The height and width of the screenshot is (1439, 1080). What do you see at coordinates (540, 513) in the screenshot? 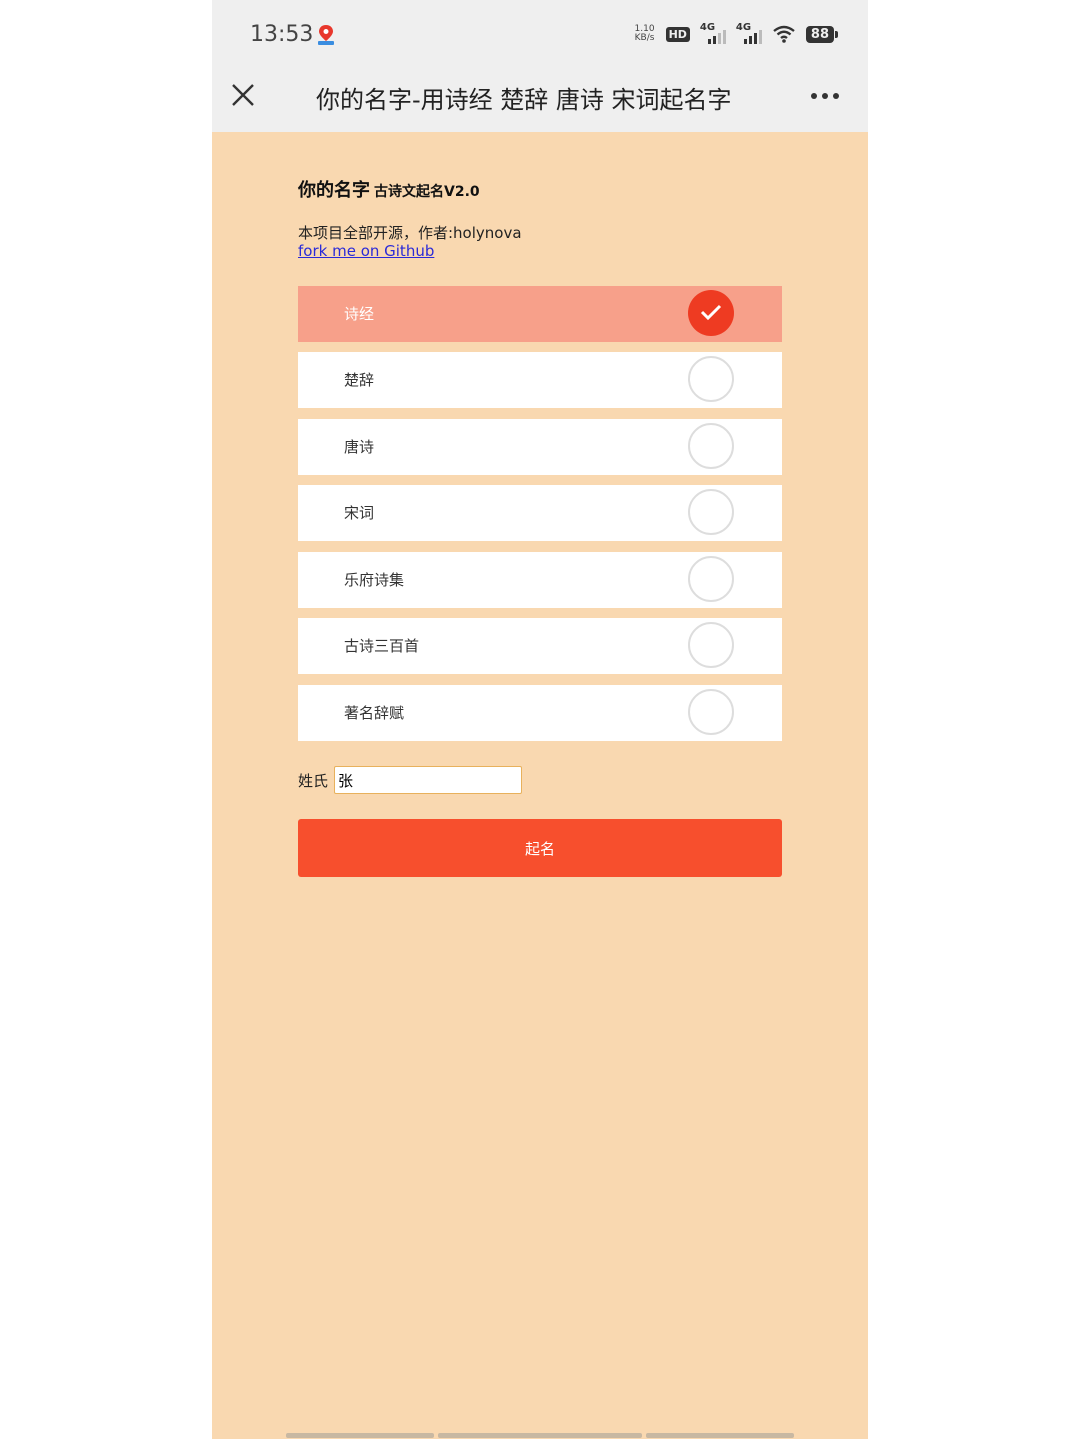
I see `option-songci: 宋词` at bounding box center [540, 513].